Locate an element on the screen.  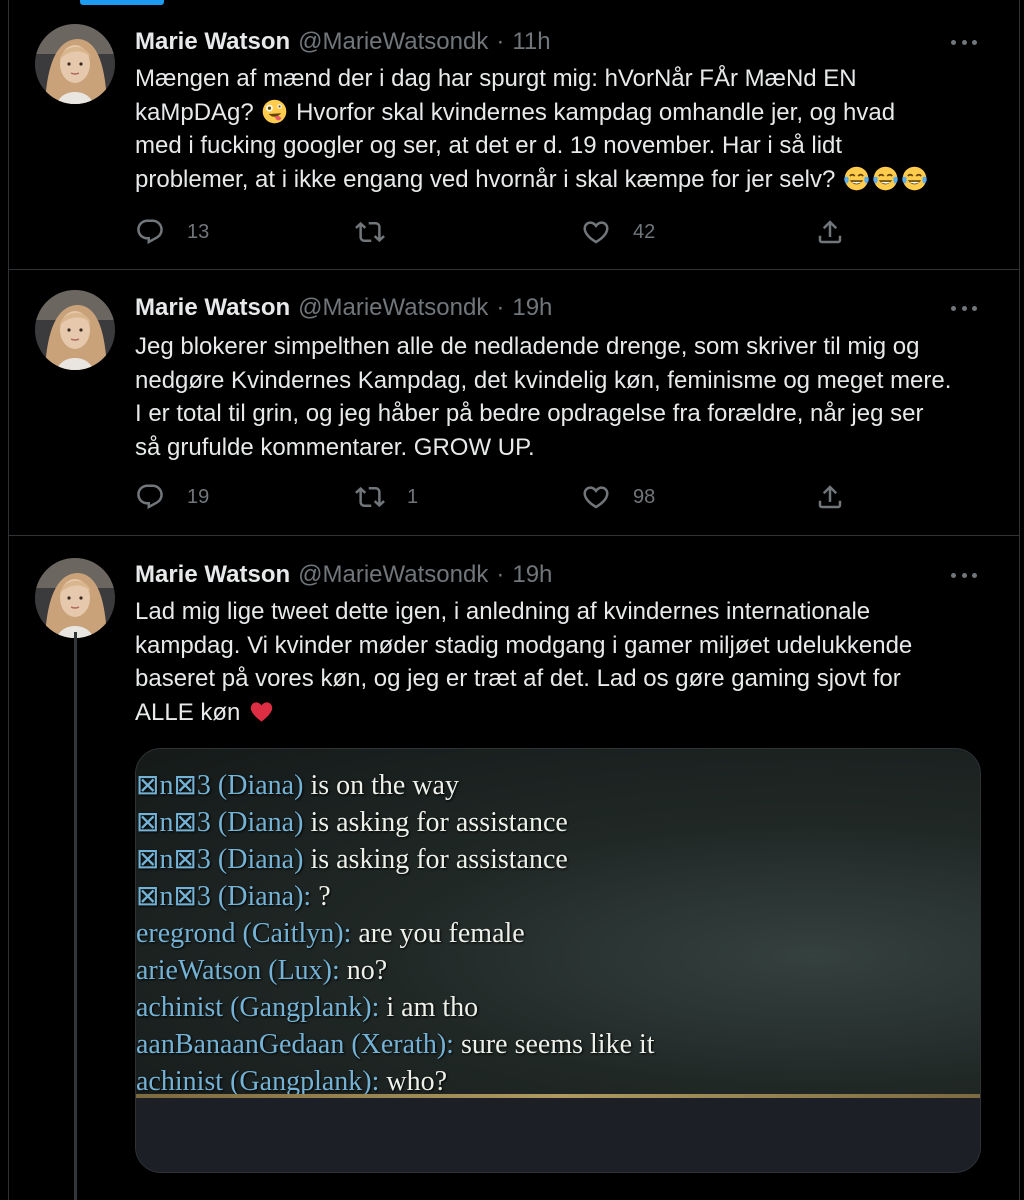
retweet-button is located at coordinates (381, 232).